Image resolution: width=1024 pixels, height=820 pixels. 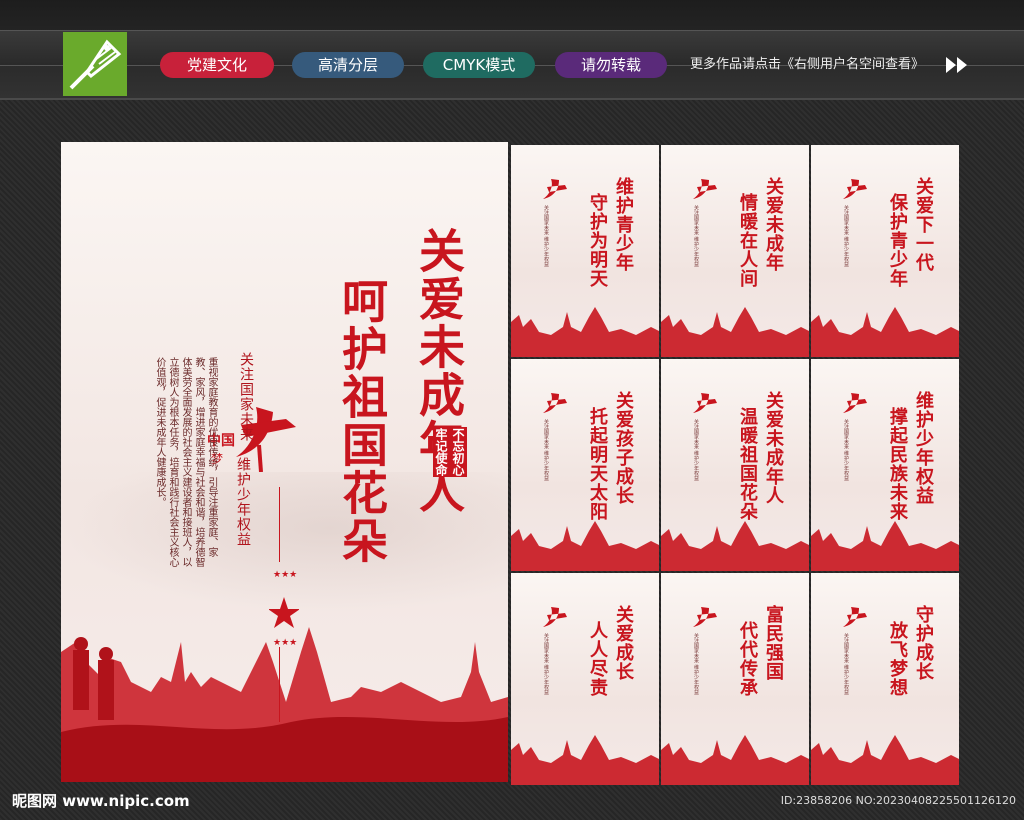 I want to click on stamp-remember: 不忘初心 牢记使命, so click(x=450, y=452).